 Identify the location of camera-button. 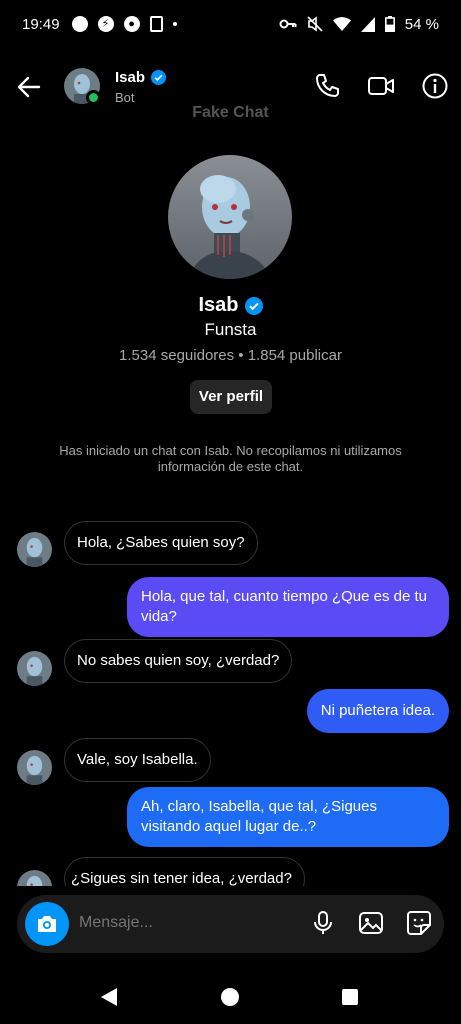
(47, 924).